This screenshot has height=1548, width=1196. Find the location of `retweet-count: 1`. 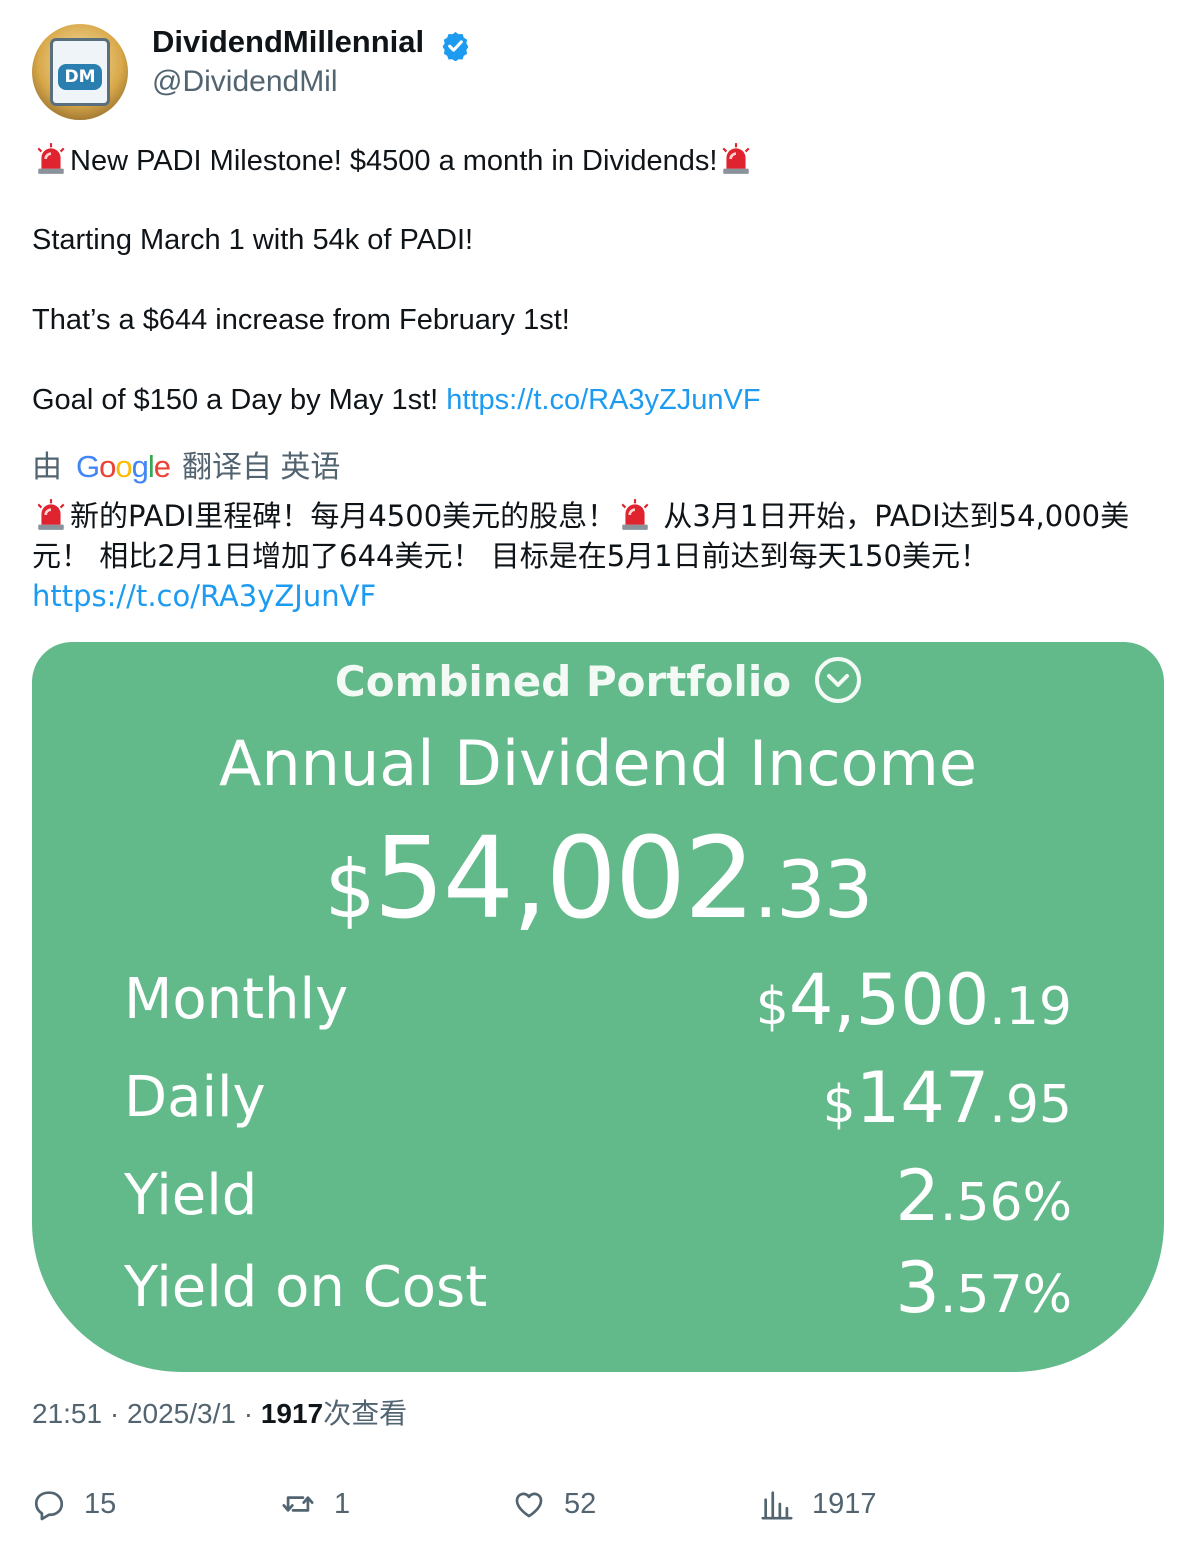

retweet-count: 1 is located at coordinates (342, 1503).